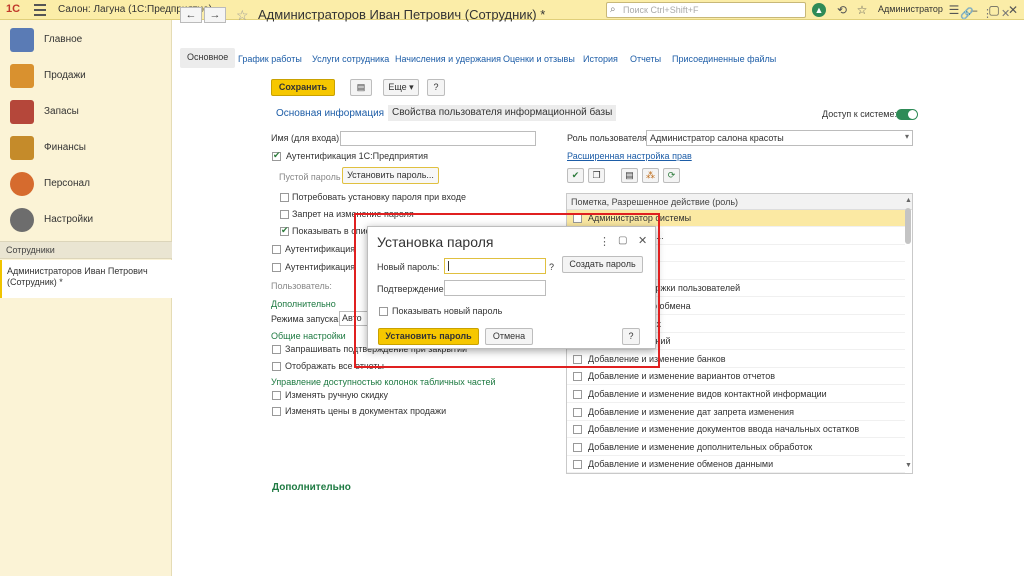  What do you see at coordinates (320, 267) in the screenshot?
I see `auth-openid-label: Аутентификация` at bounding box center [320, 267].